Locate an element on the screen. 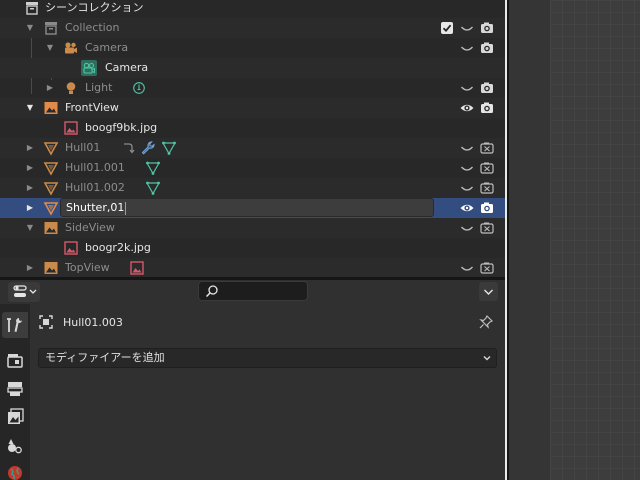 The image size is (640, 480). outliner-row-sideview: ▼ SideView is located at coordinates (252, 228).